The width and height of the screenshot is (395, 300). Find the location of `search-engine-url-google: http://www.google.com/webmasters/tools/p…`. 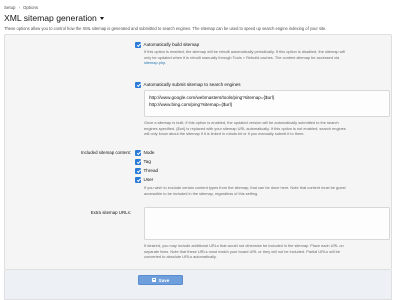

search-engine-url-google: http://www.google.com/webmasters/tools/p… is located at coordinates (212, 97).